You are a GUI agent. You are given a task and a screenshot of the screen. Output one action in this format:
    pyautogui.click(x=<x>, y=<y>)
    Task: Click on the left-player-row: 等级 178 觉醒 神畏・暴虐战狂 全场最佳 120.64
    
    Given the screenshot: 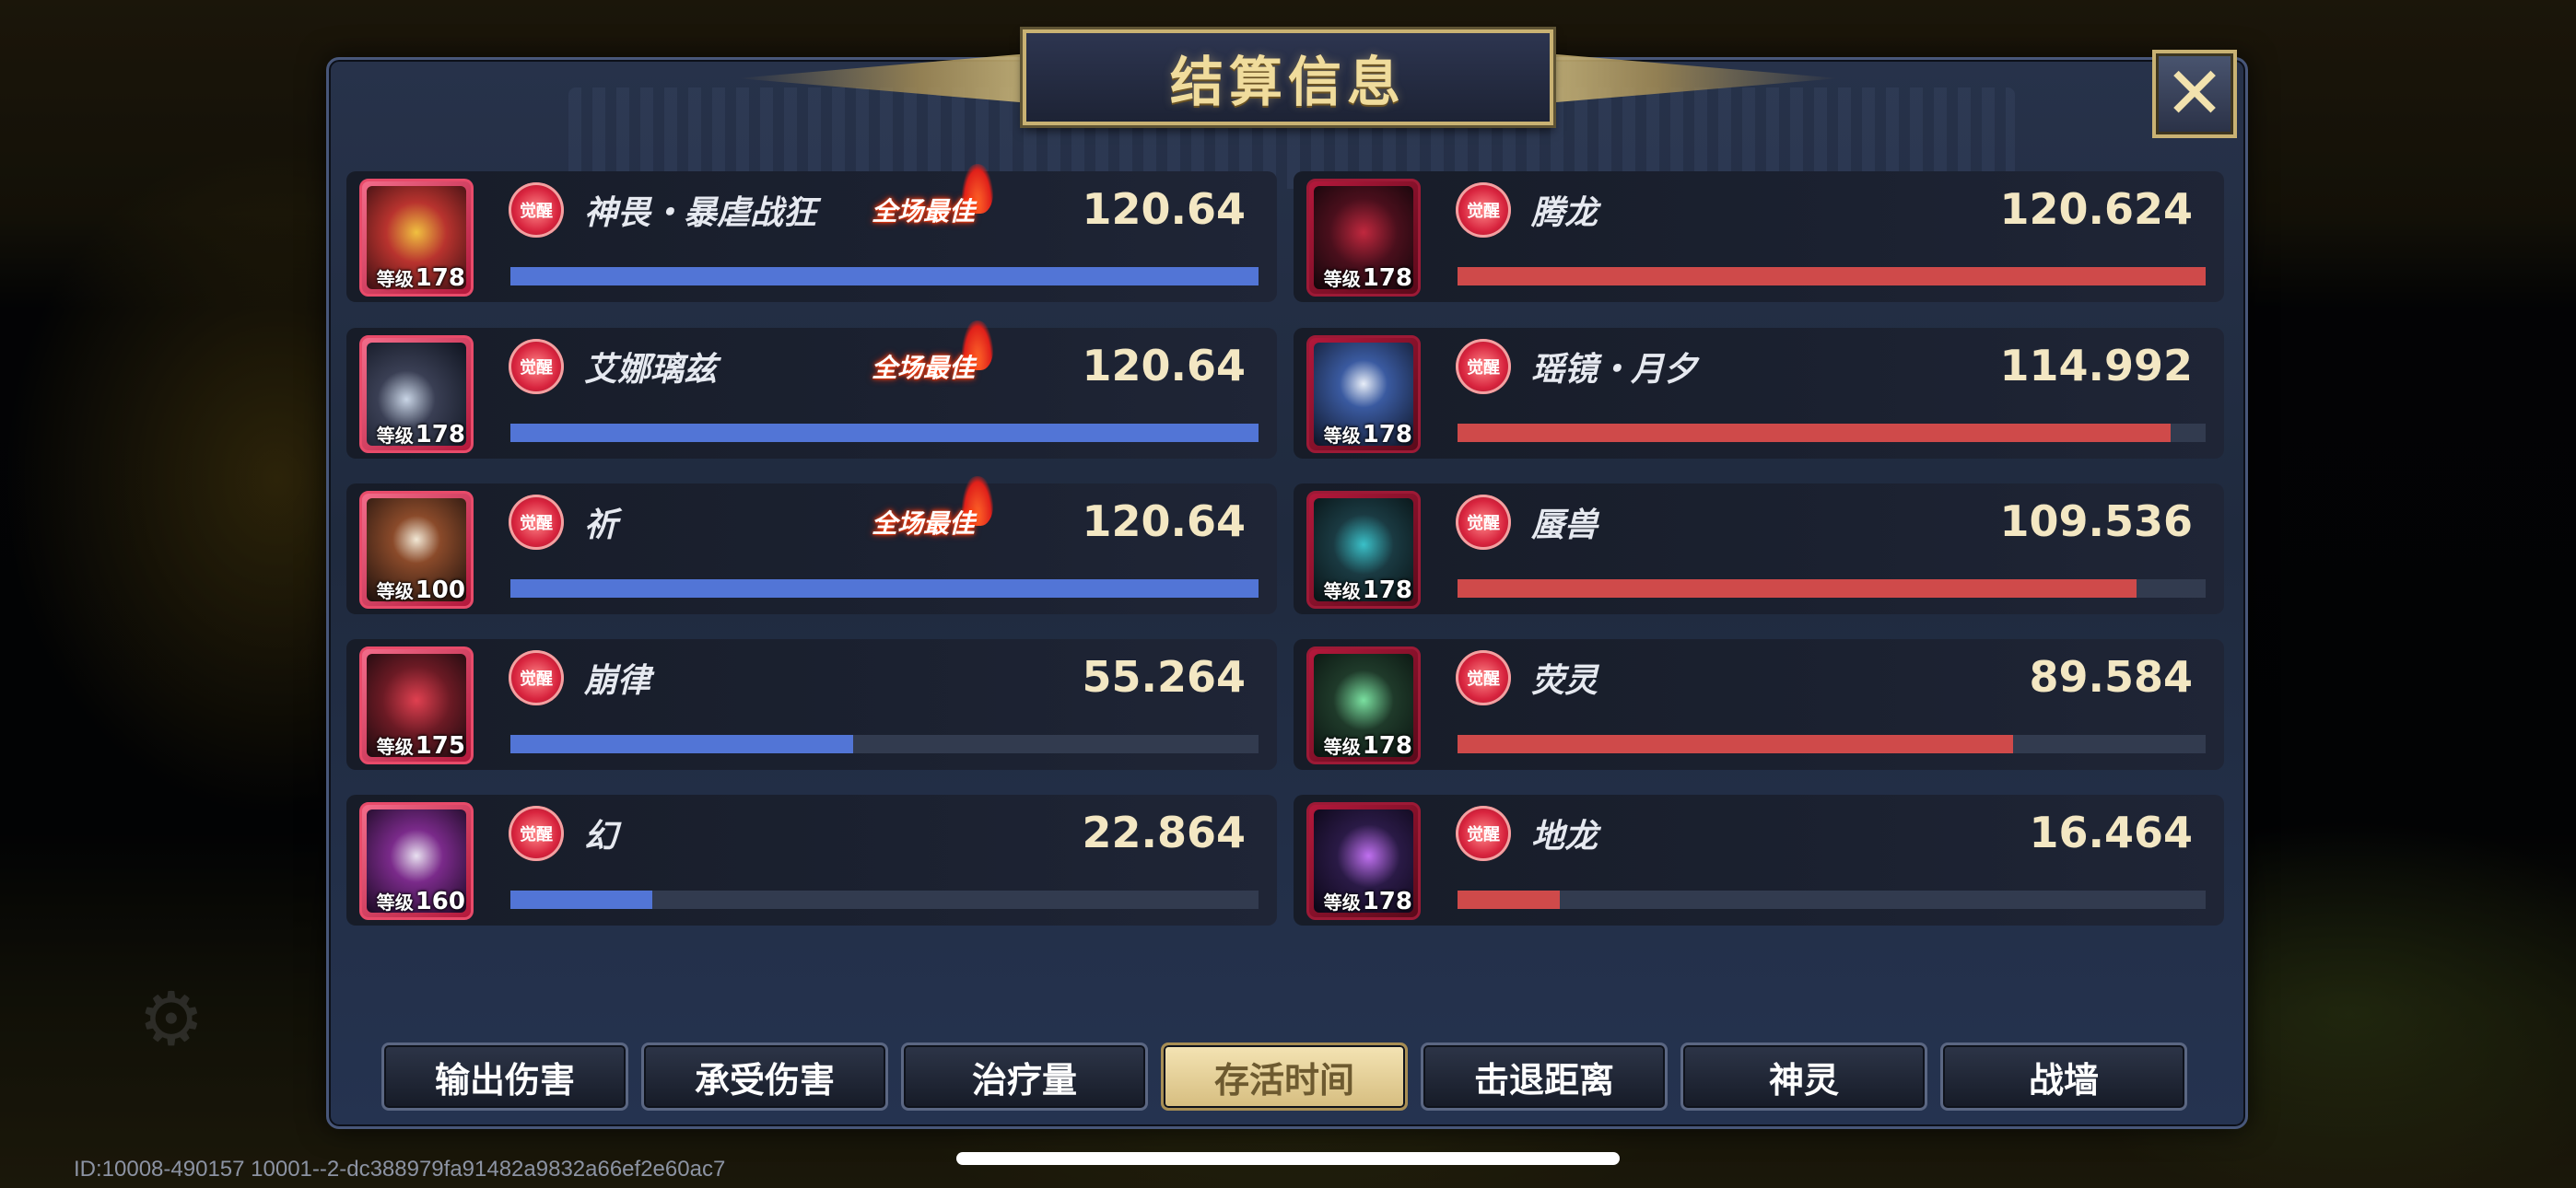 What is the action you would take?
    pyautogui.click(x=811, y=233)
    